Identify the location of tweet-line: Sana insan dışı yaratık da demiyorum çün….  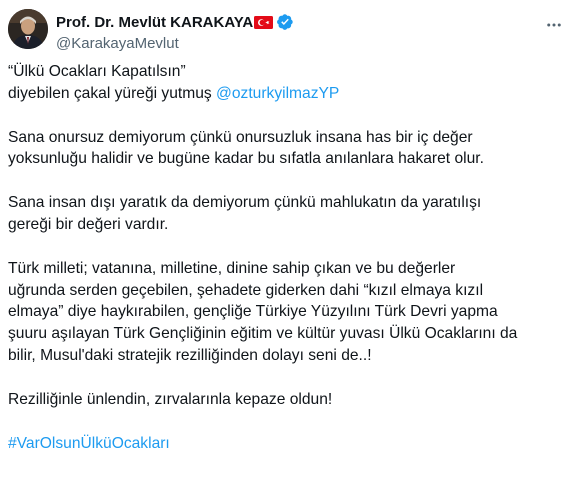
(245, 203).